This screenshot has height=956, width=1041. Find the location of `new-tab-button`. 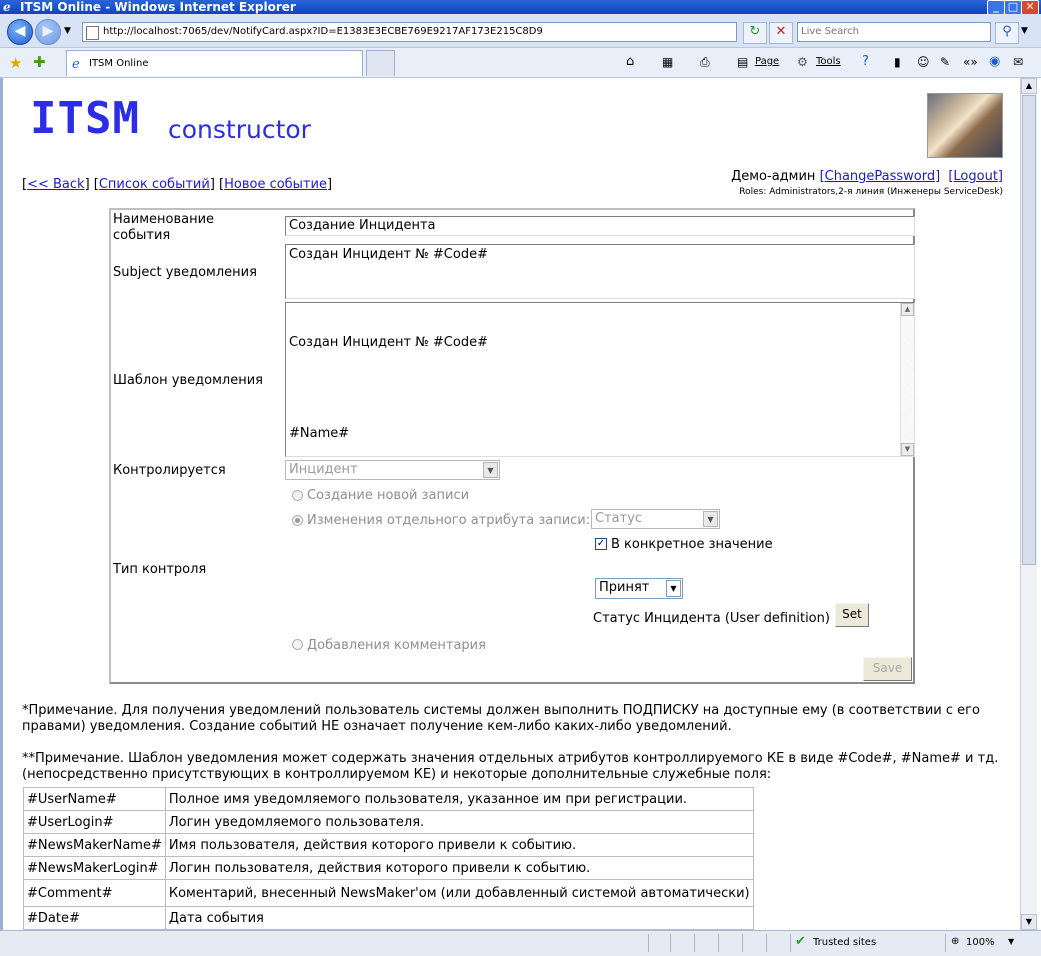

new-tab-button is located at coordinates (380, 63).